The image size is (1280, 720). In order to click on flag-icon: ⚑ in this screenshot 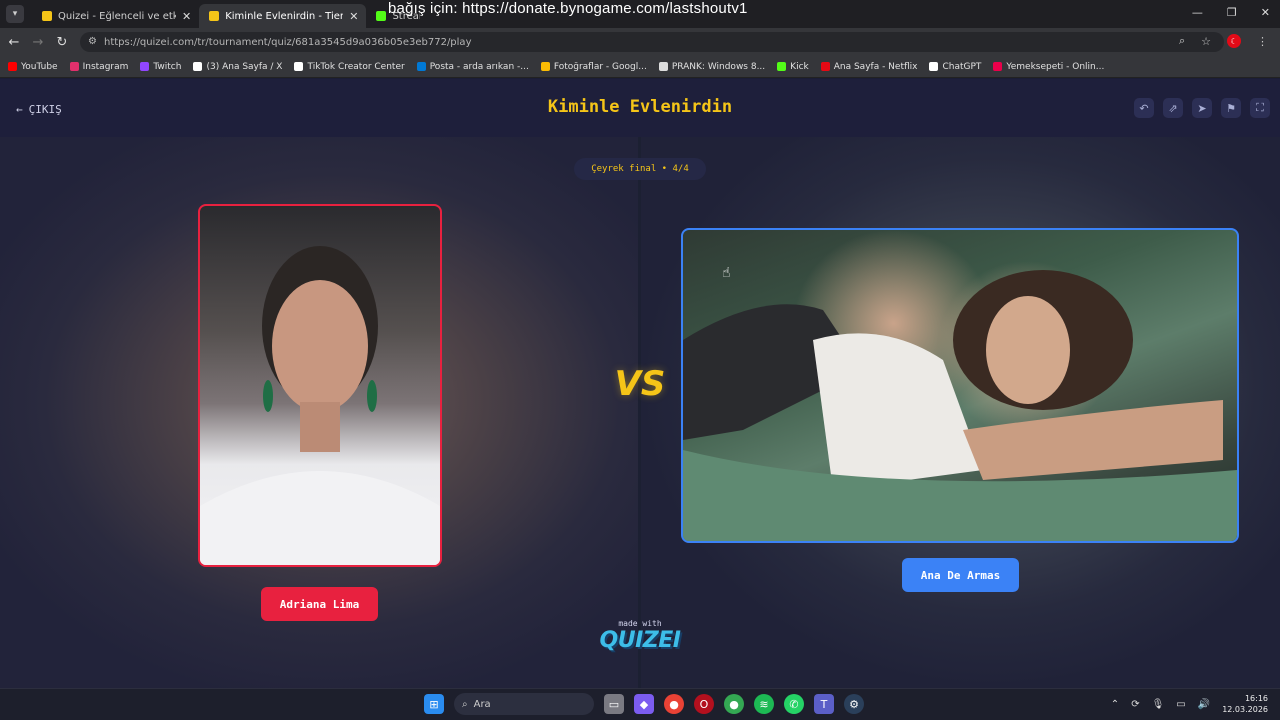, I will do `click(1231, 108)`.